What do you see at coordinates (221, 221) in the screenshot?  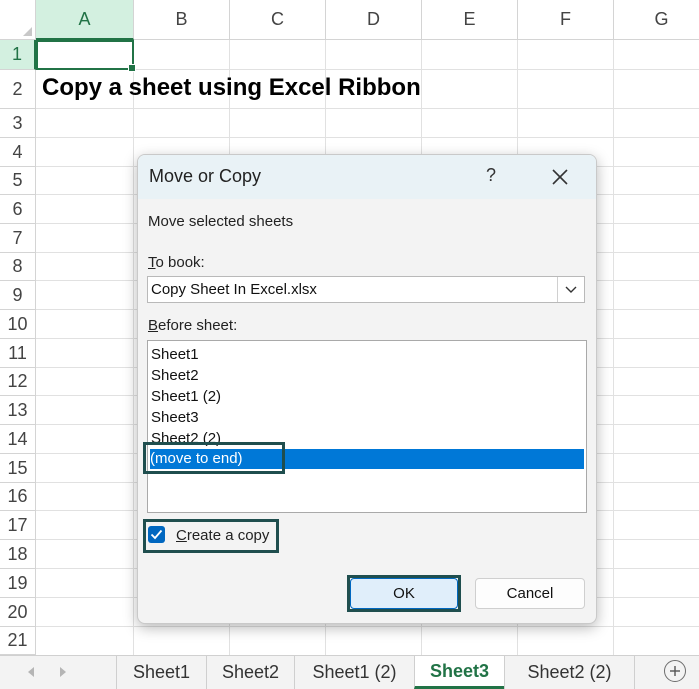 I see `move-selected-sheets-label: Move selected sheets` at bounding box center [221, 221].